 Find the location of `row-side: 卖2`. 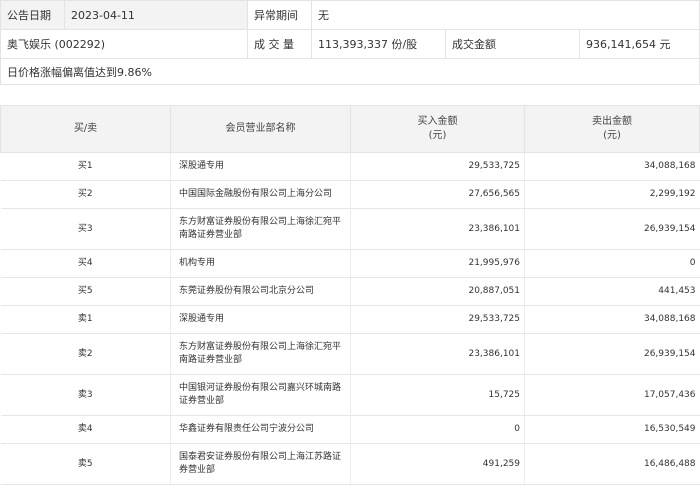

row-side: 卖2 is located at coordinates (85, 354).